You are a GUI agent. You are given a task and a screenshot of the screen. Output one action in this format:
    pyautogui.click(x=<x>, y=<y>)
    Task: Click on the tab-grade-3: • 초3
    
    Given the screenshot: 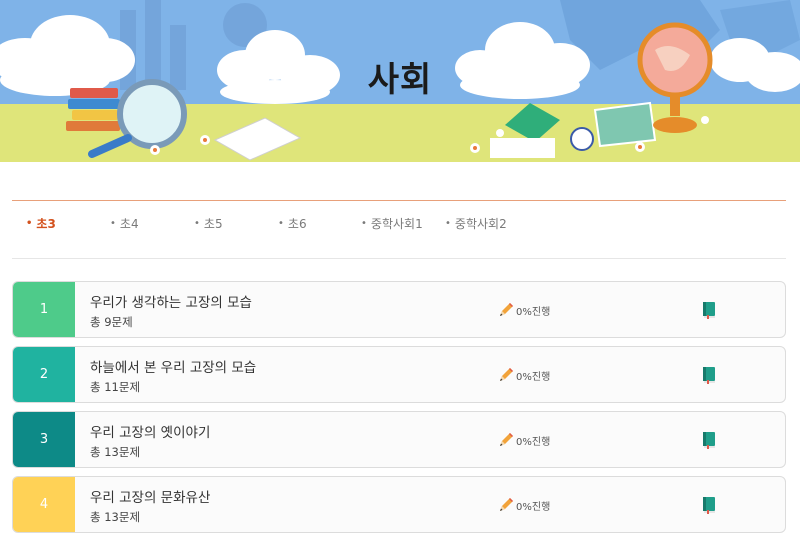 What is the action you would take?
    pyautogui.click(x=41, y=223)
    